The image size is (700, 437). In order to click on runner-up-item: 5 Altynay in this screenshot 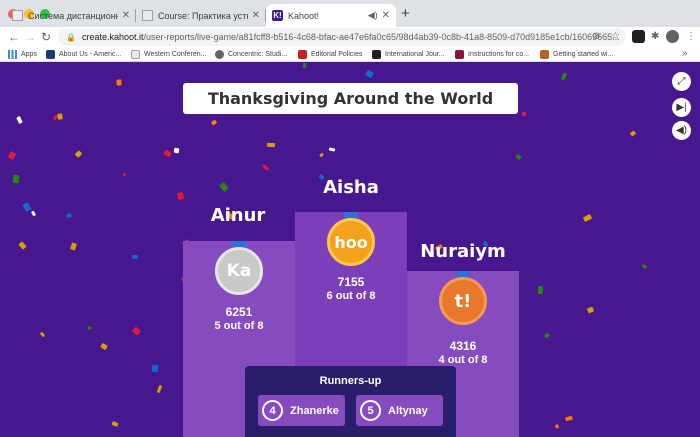, I will do `click(399, 410)`.